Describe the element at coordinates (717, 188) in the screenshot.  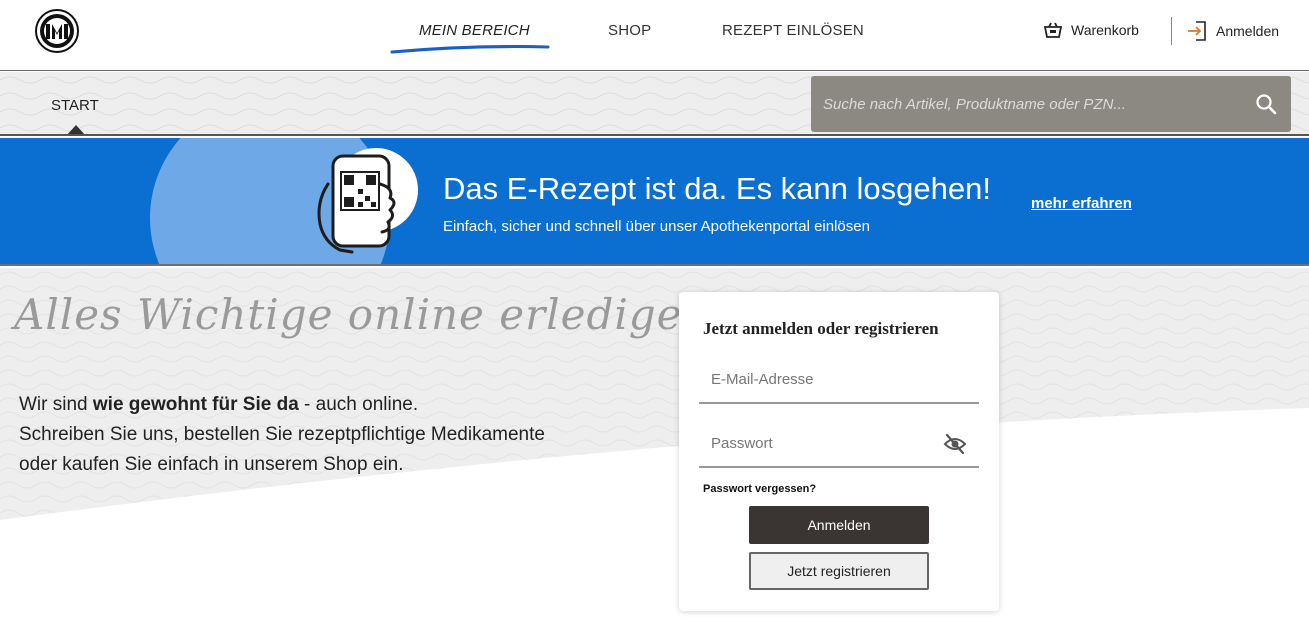
I see `banner-title: Das E-Rezept ist da. Es kann losgehen!` at that location.